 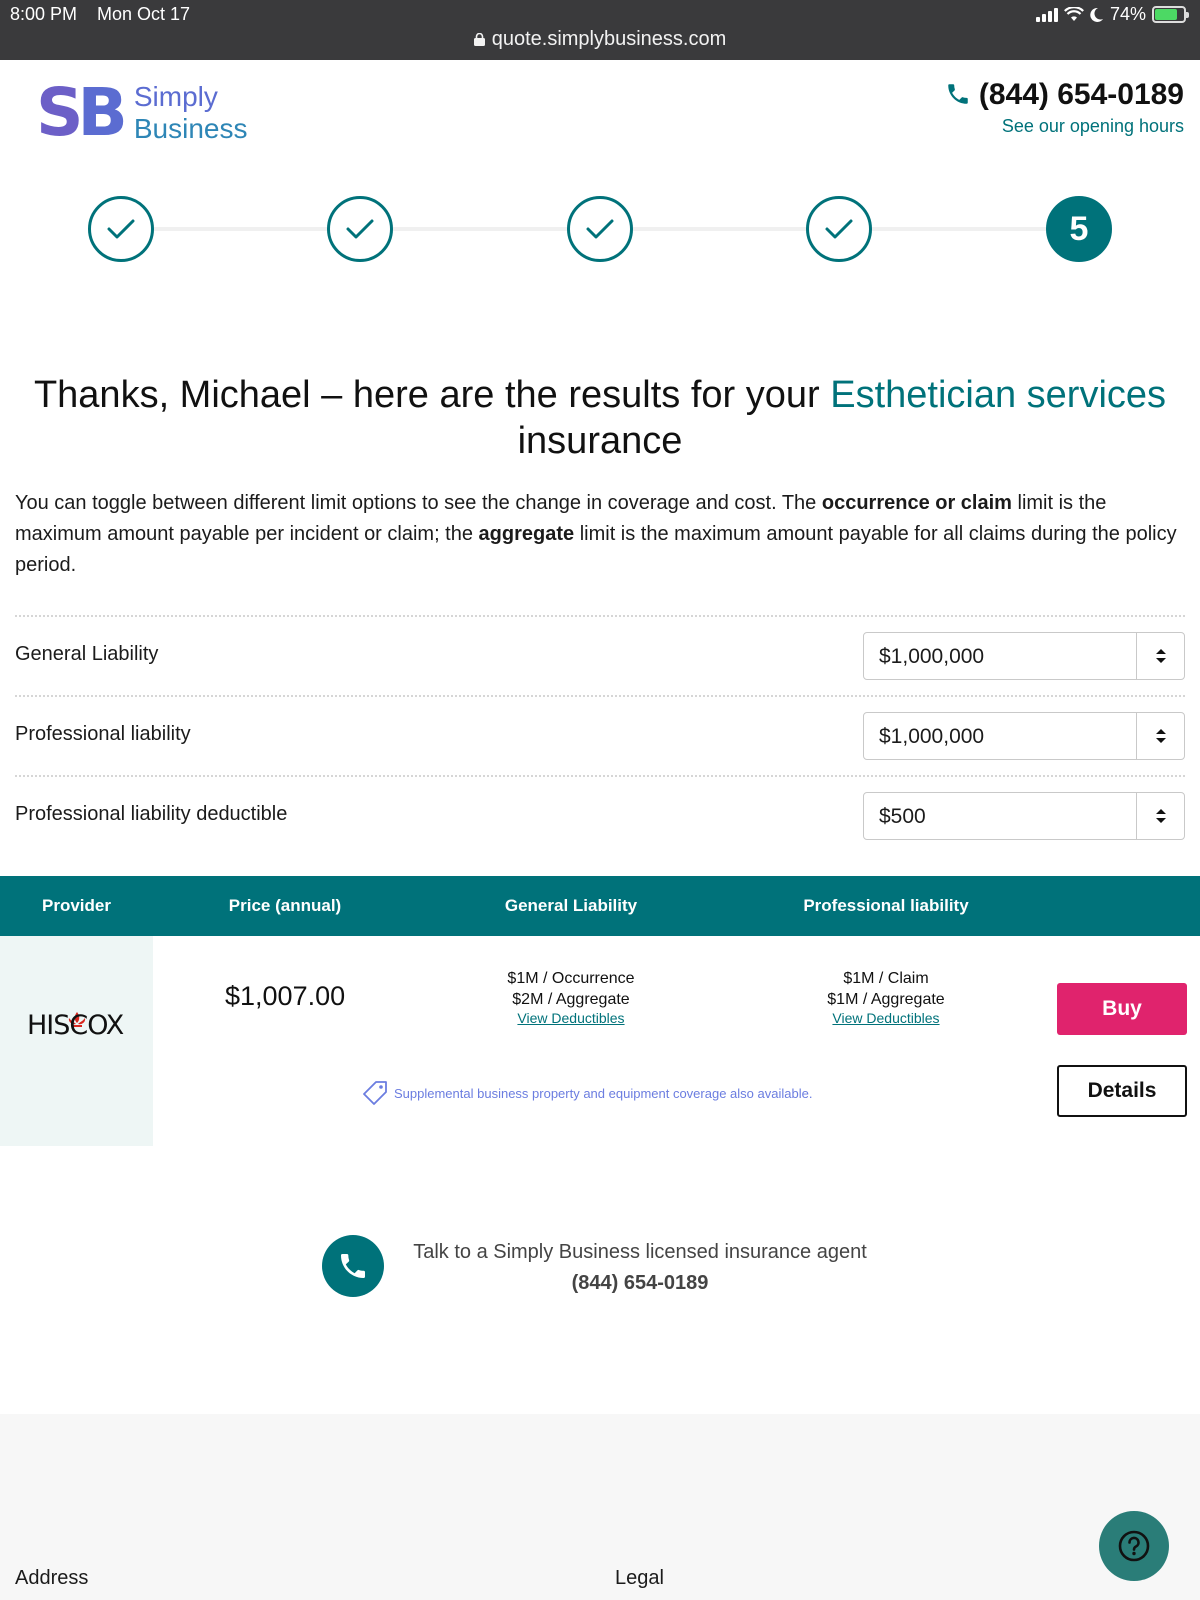 I want to click on select-value: $500, so click(x=902, y=816).